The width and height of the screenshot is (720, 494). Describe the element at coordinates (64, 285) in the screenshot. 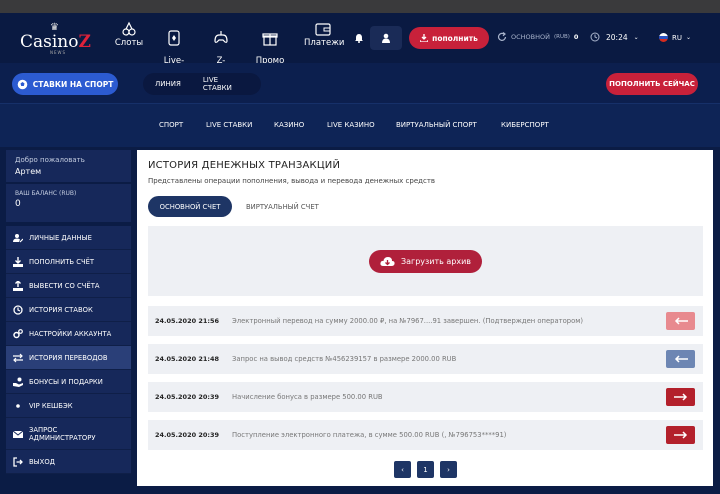

I see `sidebar-item-label: ВЫВЕСТИ СО СЧЁТА` at that location.